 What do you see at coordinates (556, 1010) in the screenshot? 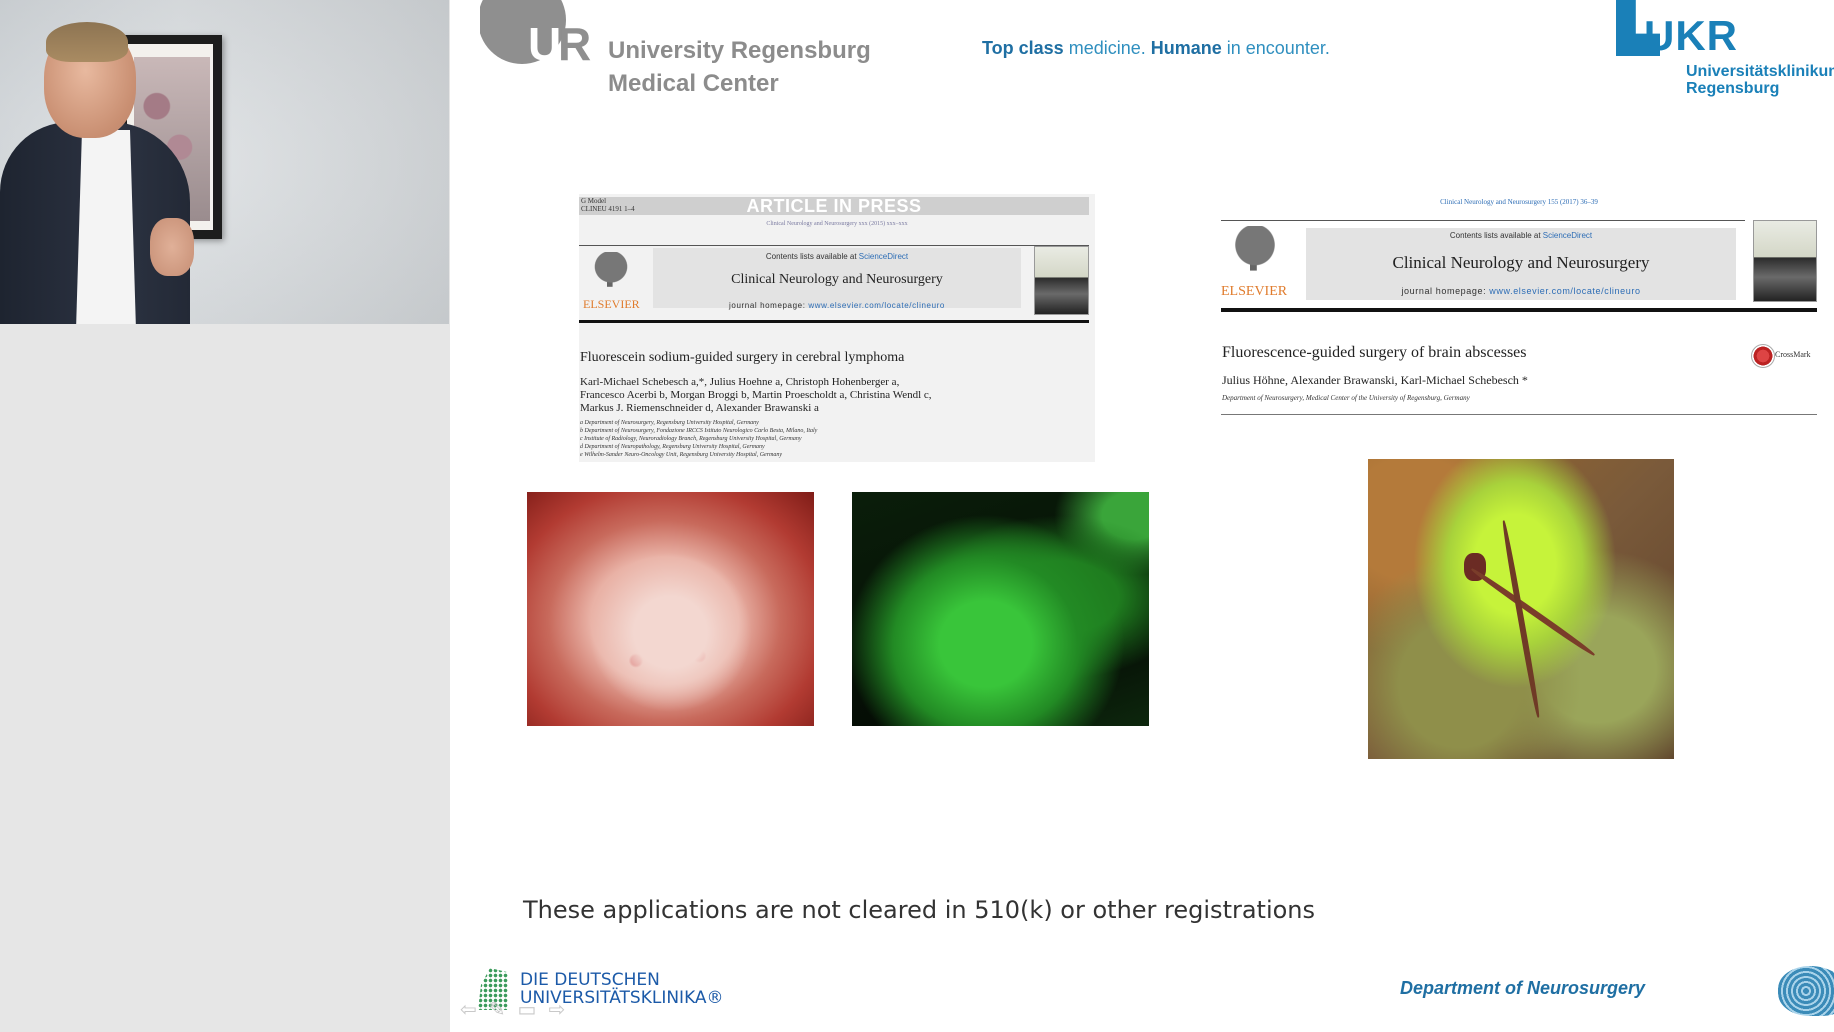
I see `next-slide-icon: ⇨` at bounding box center [556, 1010].